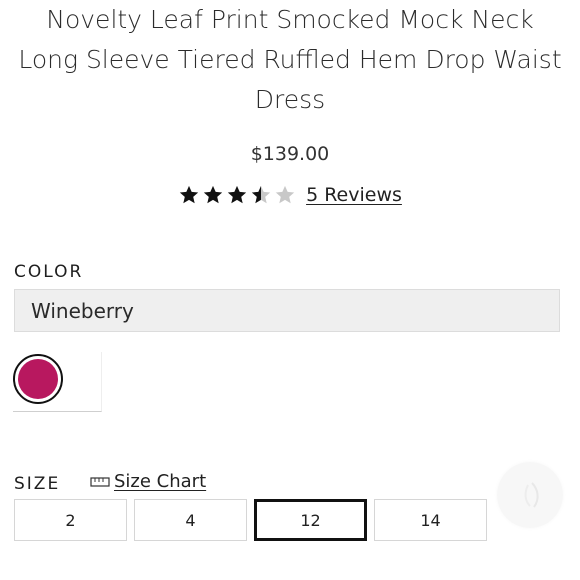 This screenshot has height=580, width=580. I want to click on size-label: SIZE, so click(37, 484).